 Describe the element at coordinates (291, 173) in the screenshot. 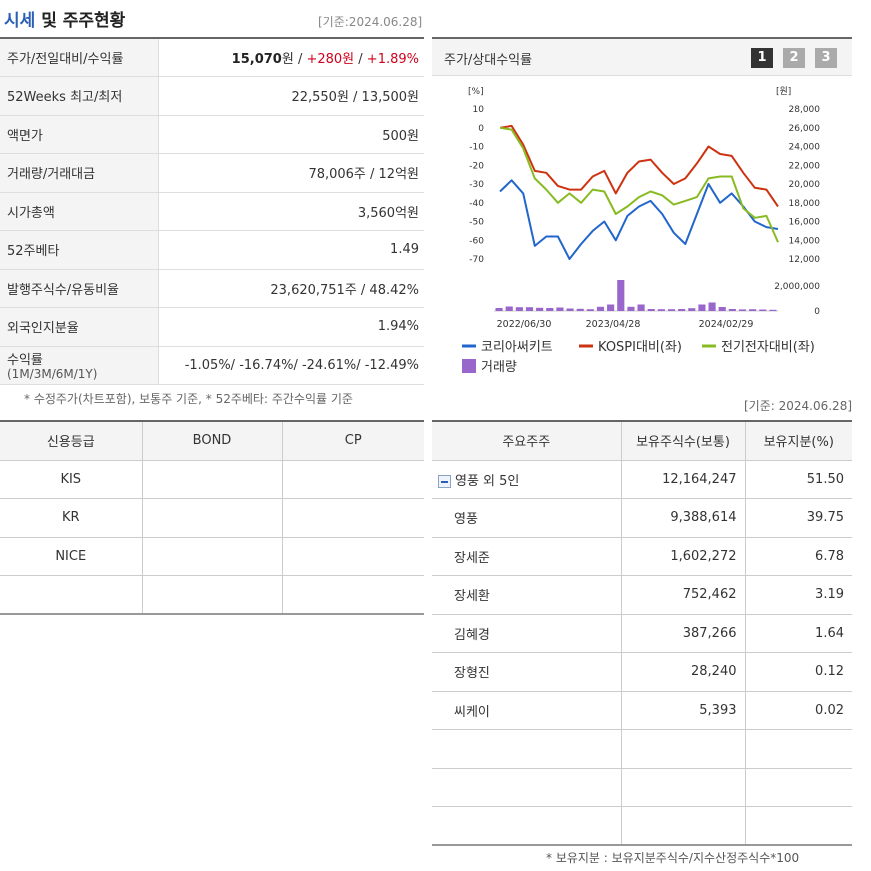

I see `row-value: 78,006주 / 12억원` at that location.